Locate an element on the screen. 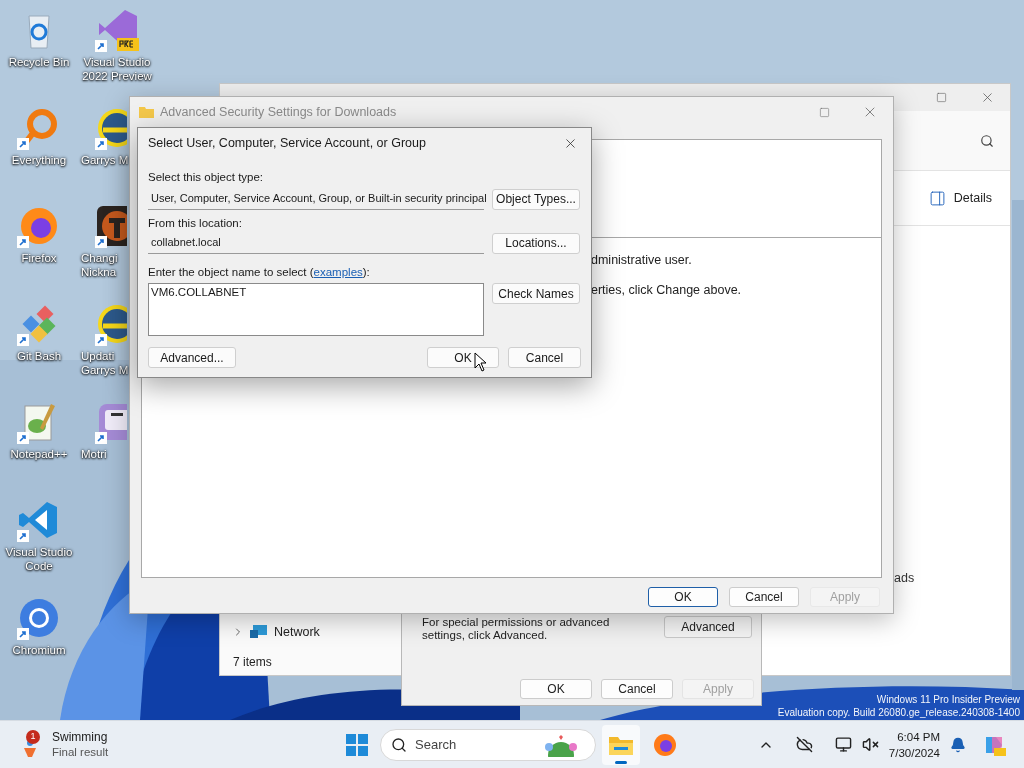  advanced-hint-text: For special permissions or advanced settings, click Advanced. is located at coordinates (516, 629).